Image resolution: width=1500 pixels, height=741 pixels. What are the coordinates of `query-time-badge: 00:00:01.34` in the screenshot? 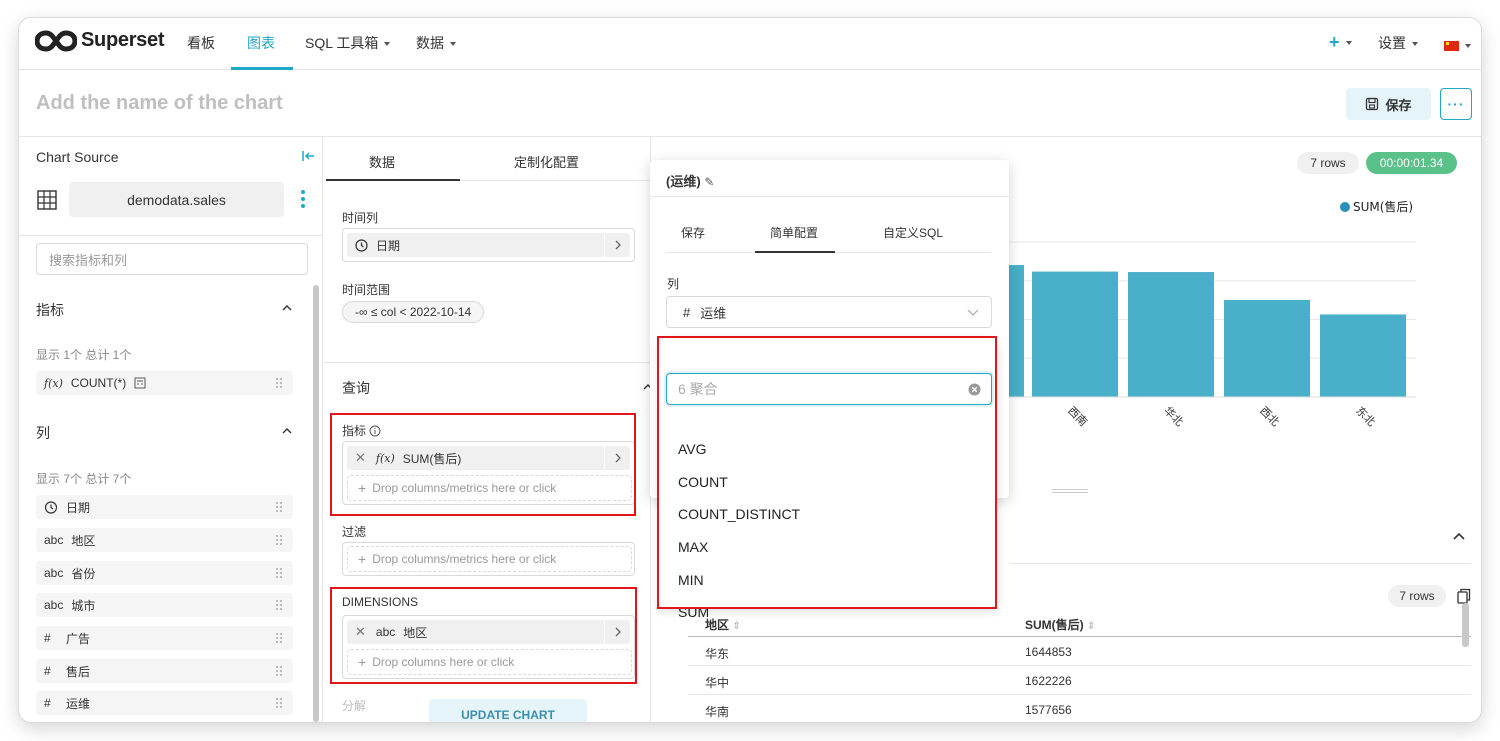 It's located at (1411, 163).